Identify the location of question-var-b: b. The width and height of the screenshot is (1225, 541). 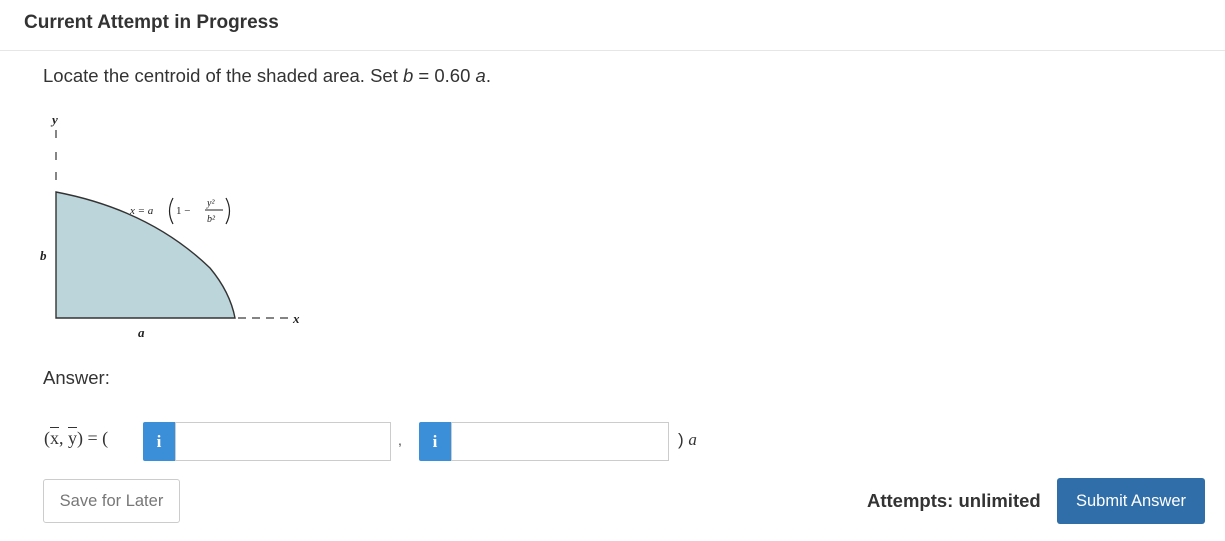
(408, 75).